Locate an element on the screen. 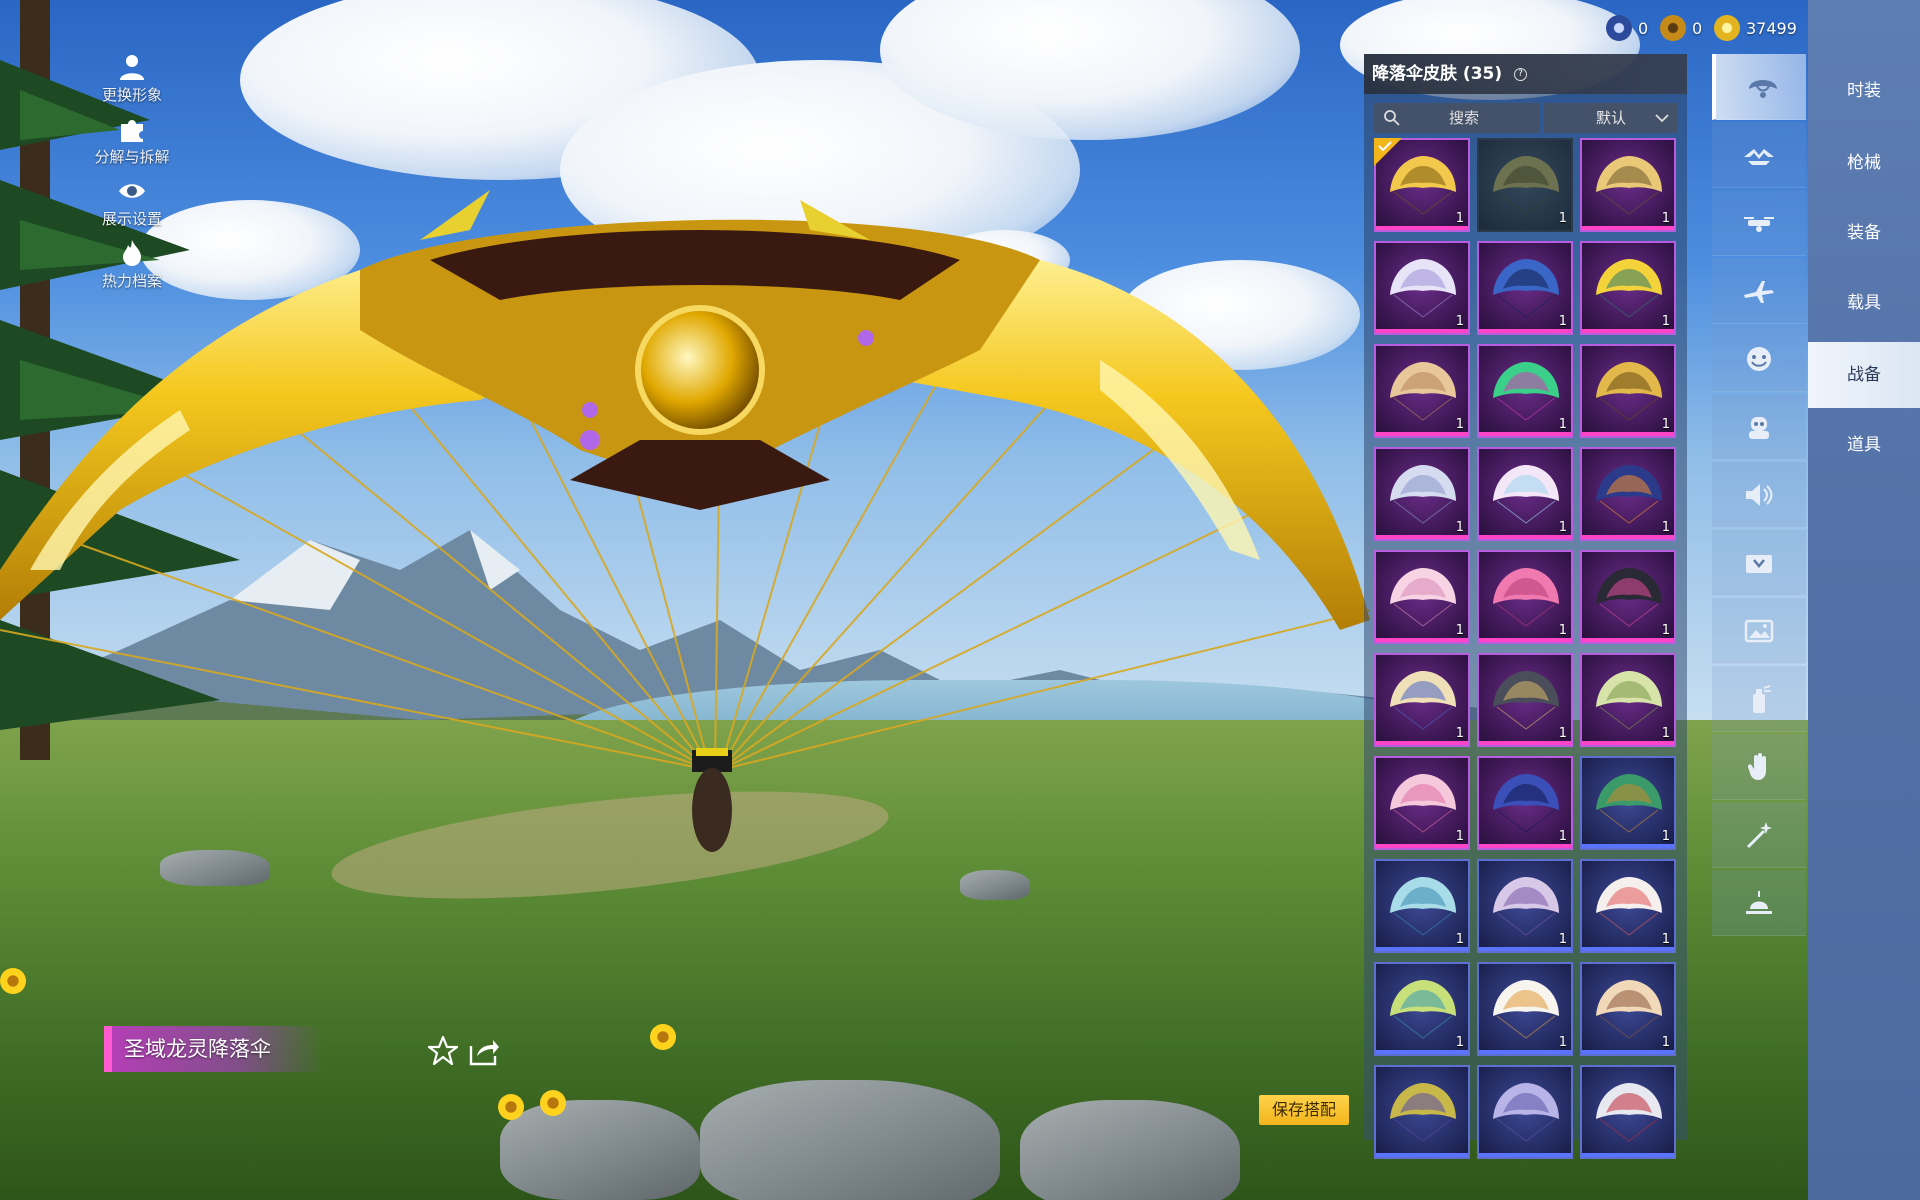 Image resolution: width=1920 pixels, height=1200 pixels. category-companion is located at coordinates (1759, 427).